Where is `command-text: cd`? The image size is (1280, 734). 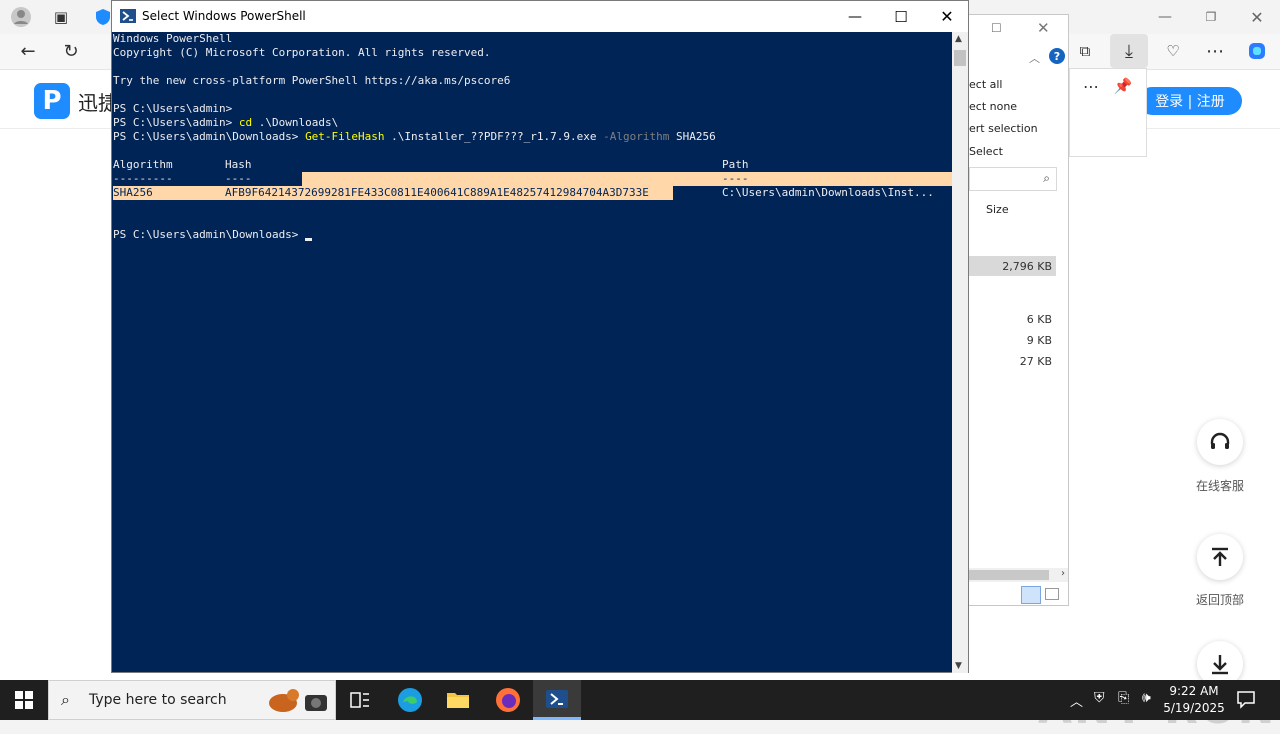 command-text: cd is located at coordinates (245, 122).